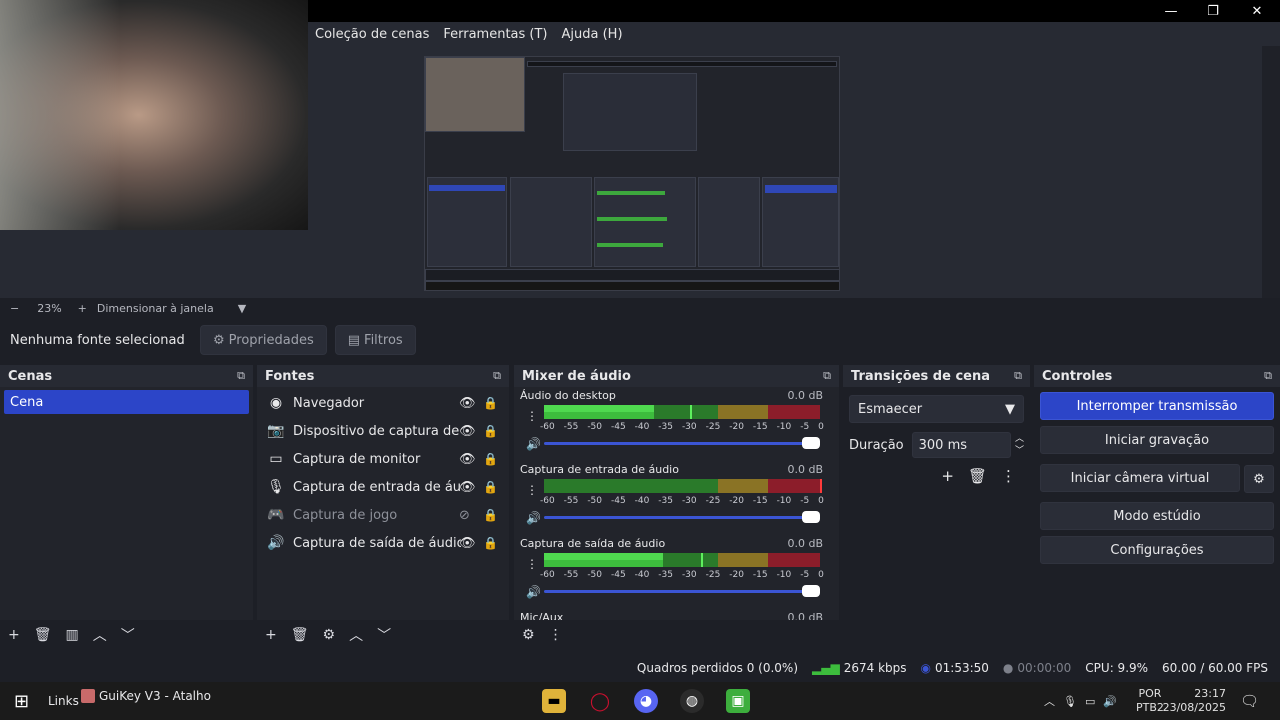 This screenshot has height=720, width=1280. I want to click on duration-stepper: ︿ ﹀, so click(1019, 445).